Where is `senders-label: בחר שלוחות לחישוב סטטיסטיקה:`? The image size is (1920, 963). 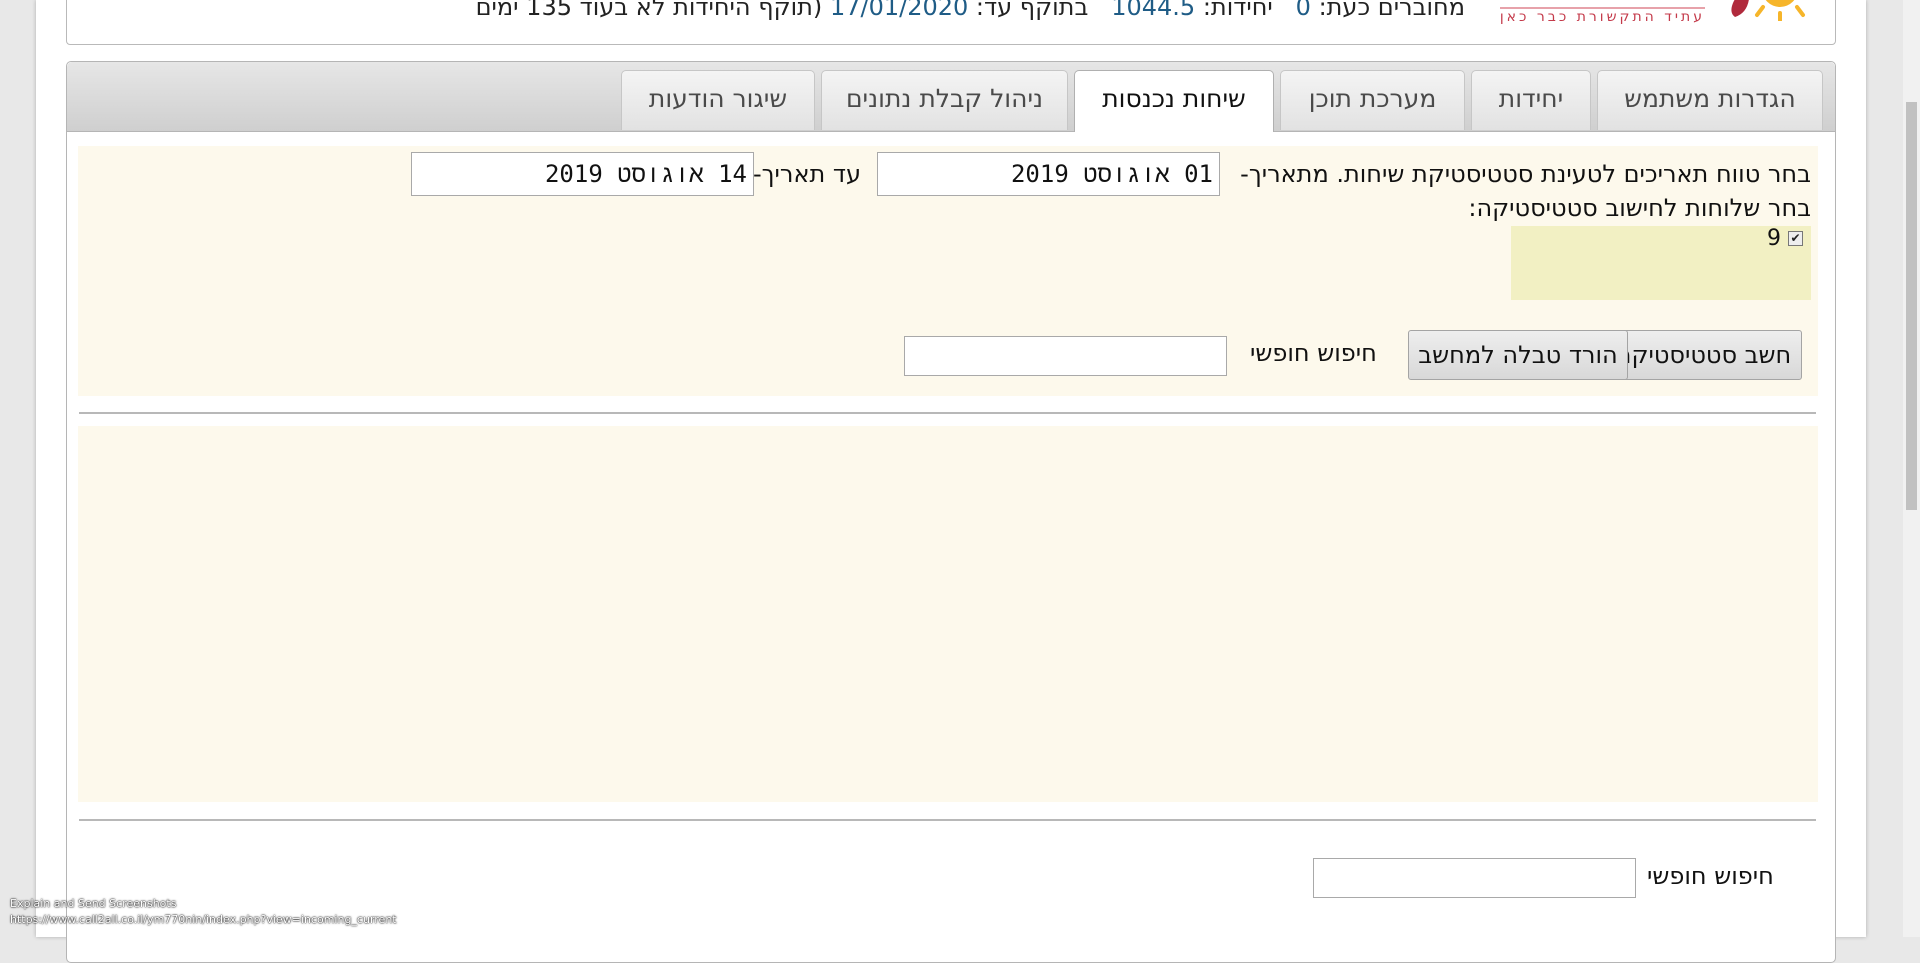
senders-label: בחר שלוחות לחישוב סטטיסטיקה: is located at coordinates (1639, 208).